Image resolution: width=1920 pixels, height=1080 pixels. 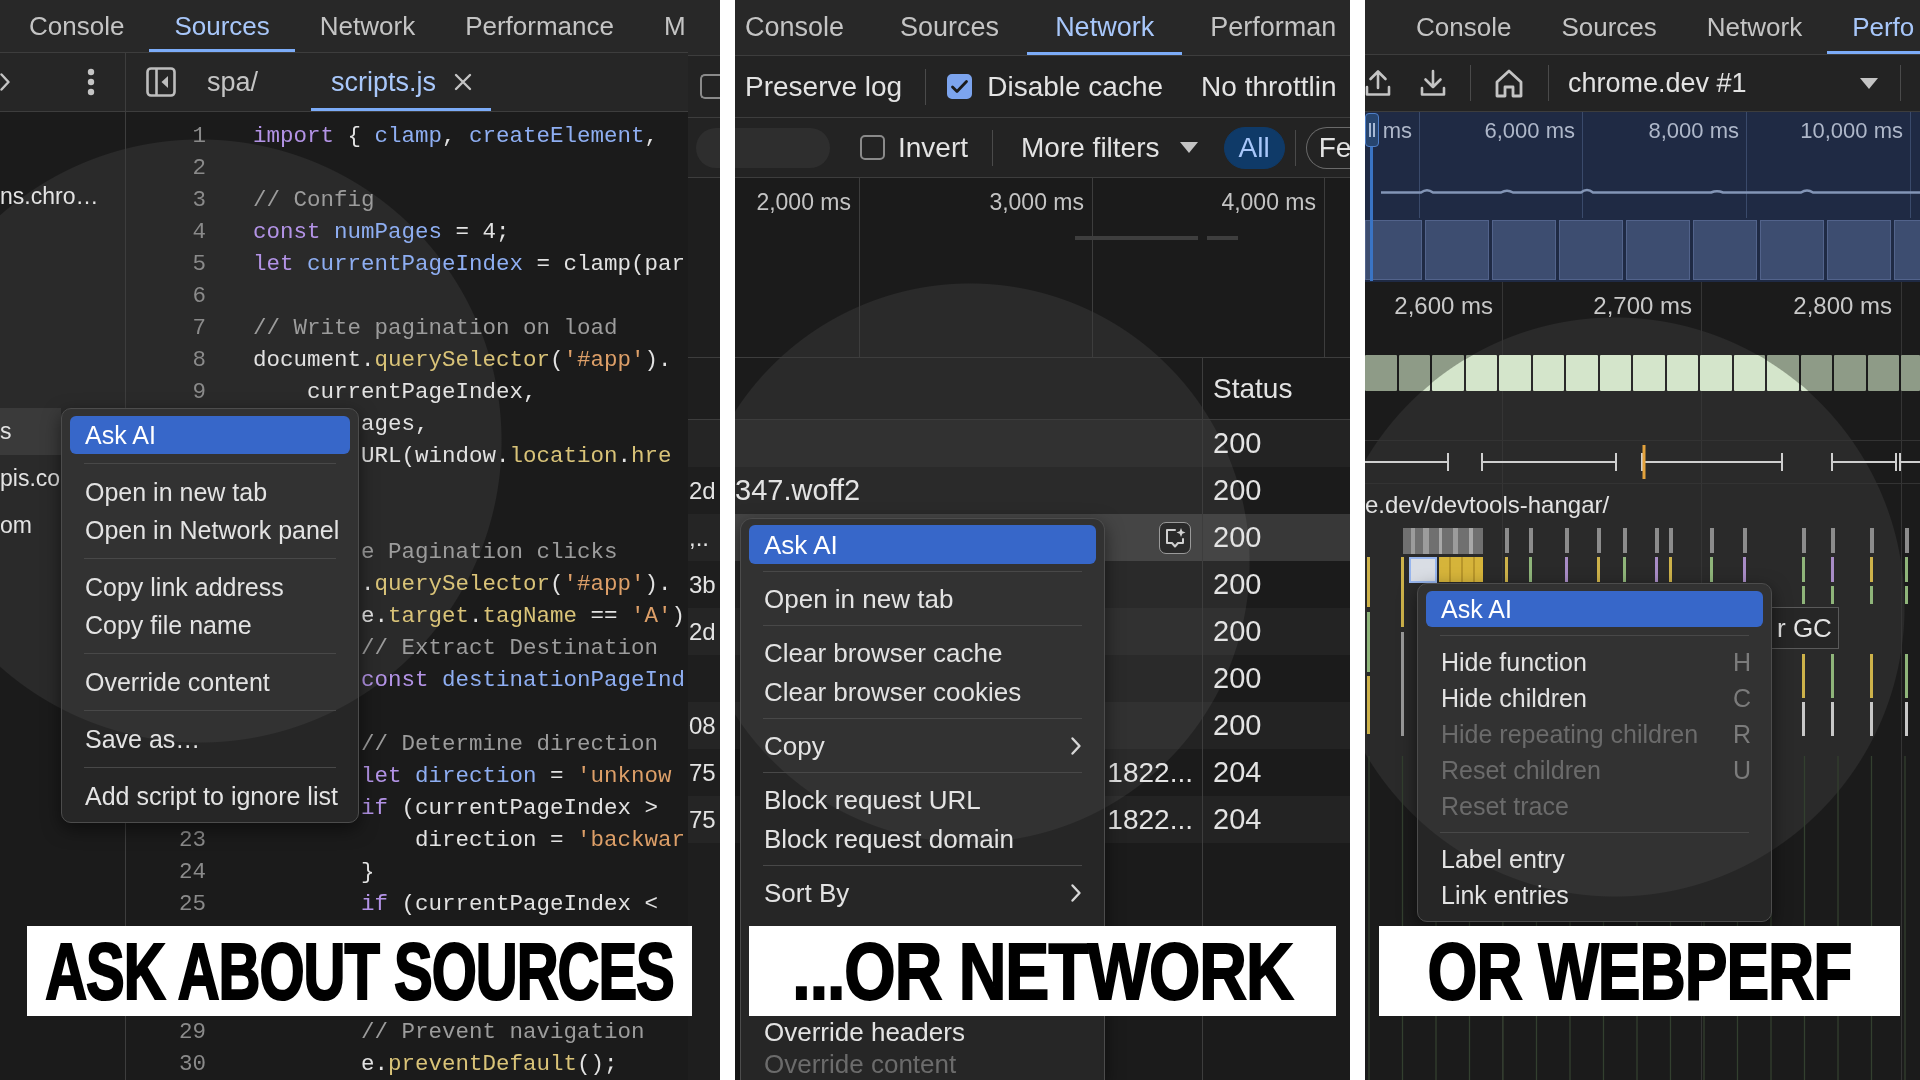 I want to click on menu-item: Add script to ignore list, so click(x=210, y=796).